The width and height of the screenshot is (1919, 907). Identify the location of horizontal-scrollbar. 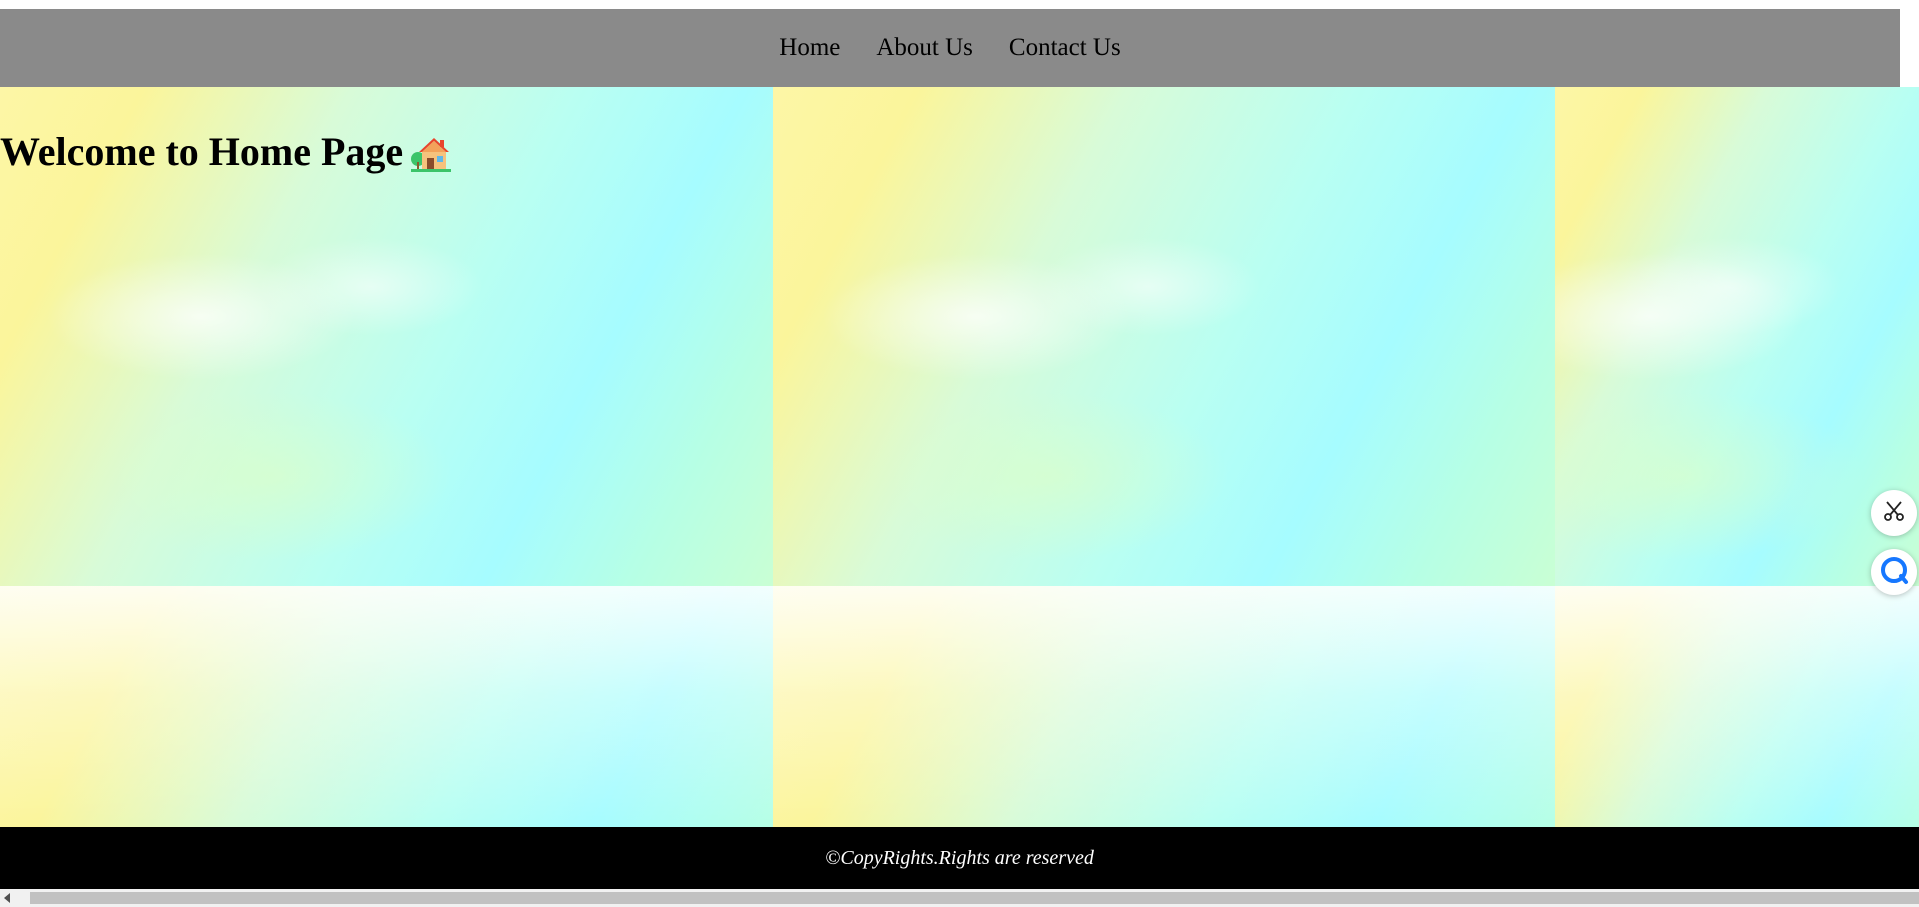
(959, 898).